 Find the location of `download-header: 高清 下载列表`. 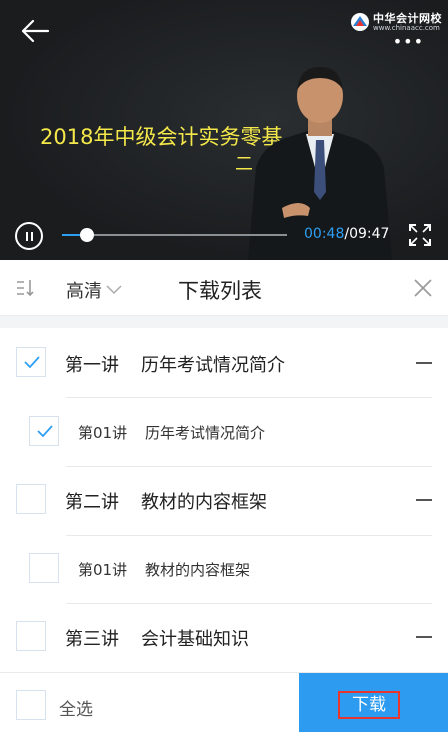

download-header: 高清 下载列表 is located at coordinates (224, 288).